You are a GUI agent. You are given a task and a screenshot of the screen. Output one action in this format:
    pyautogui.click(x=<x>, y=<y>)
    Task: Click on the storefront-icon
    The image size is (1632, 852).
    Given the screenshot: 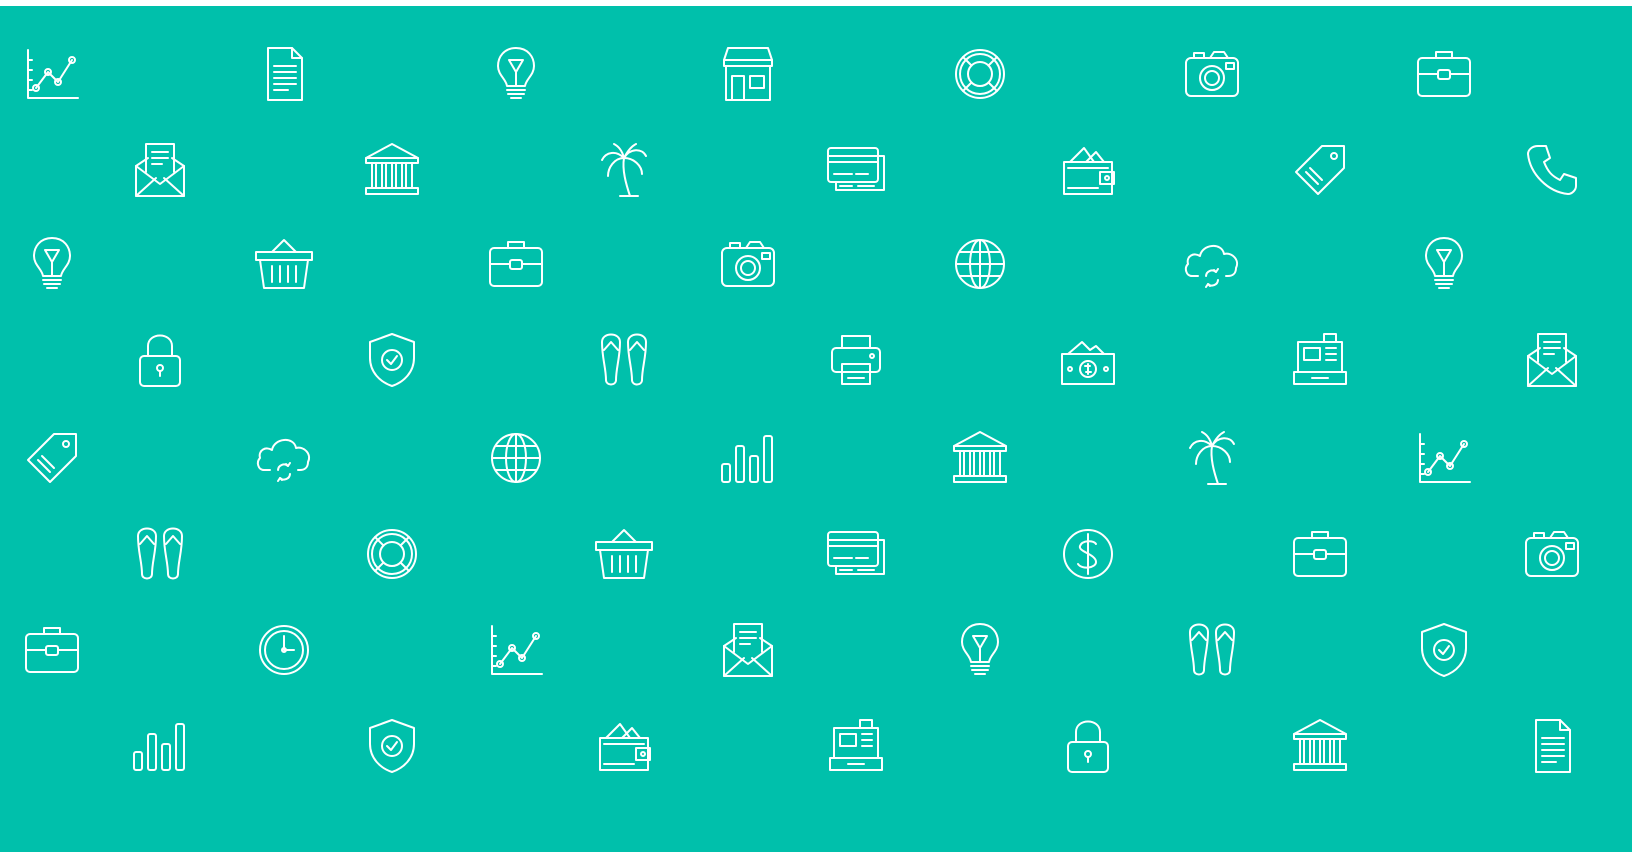 What is the action you would take?
    pyautogui.click(x=748, y=74)
    